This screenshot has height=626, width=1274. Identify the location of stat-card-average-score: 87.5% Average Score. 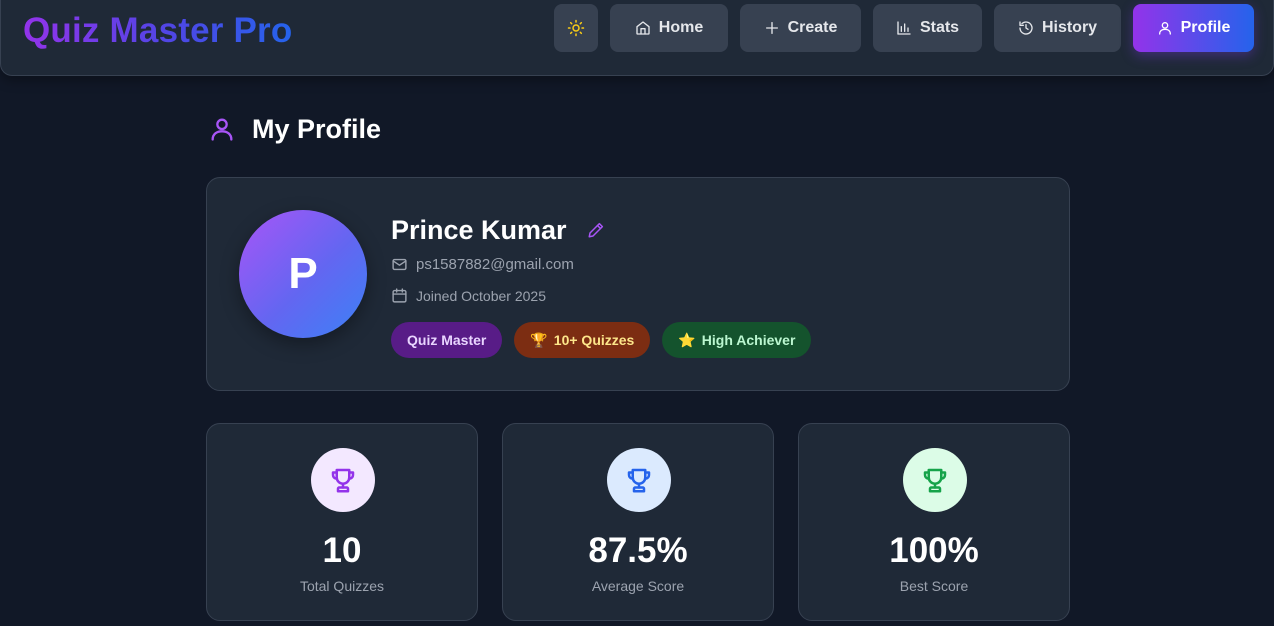
(638, 522).